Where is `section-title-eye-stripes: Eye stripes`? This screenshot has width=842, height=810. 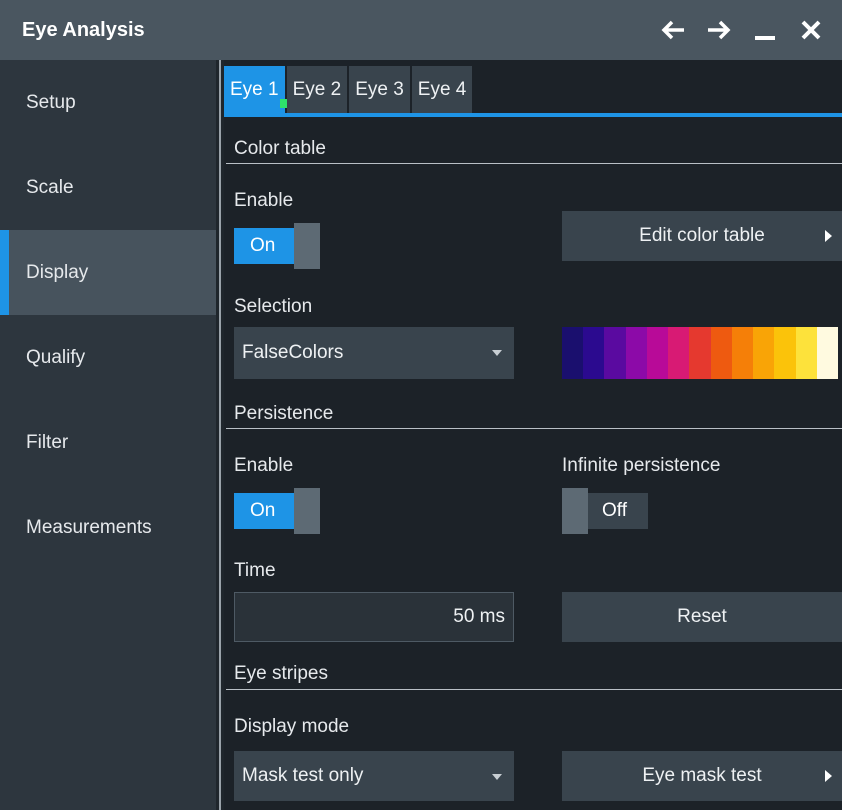
section-title-eye-stripes: Eye stripes is located at coordinates (281, 673).